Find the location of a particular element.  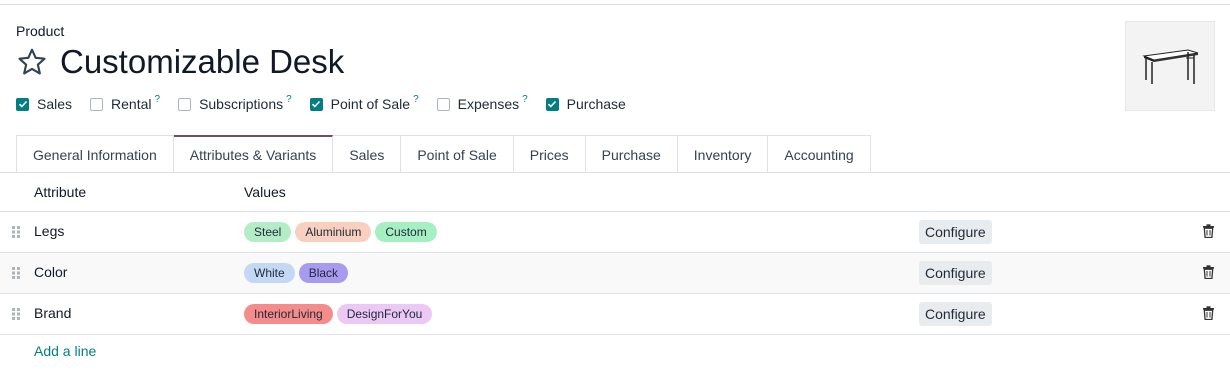

value-tag: DesignForYou is located at coordinates (384, 314).